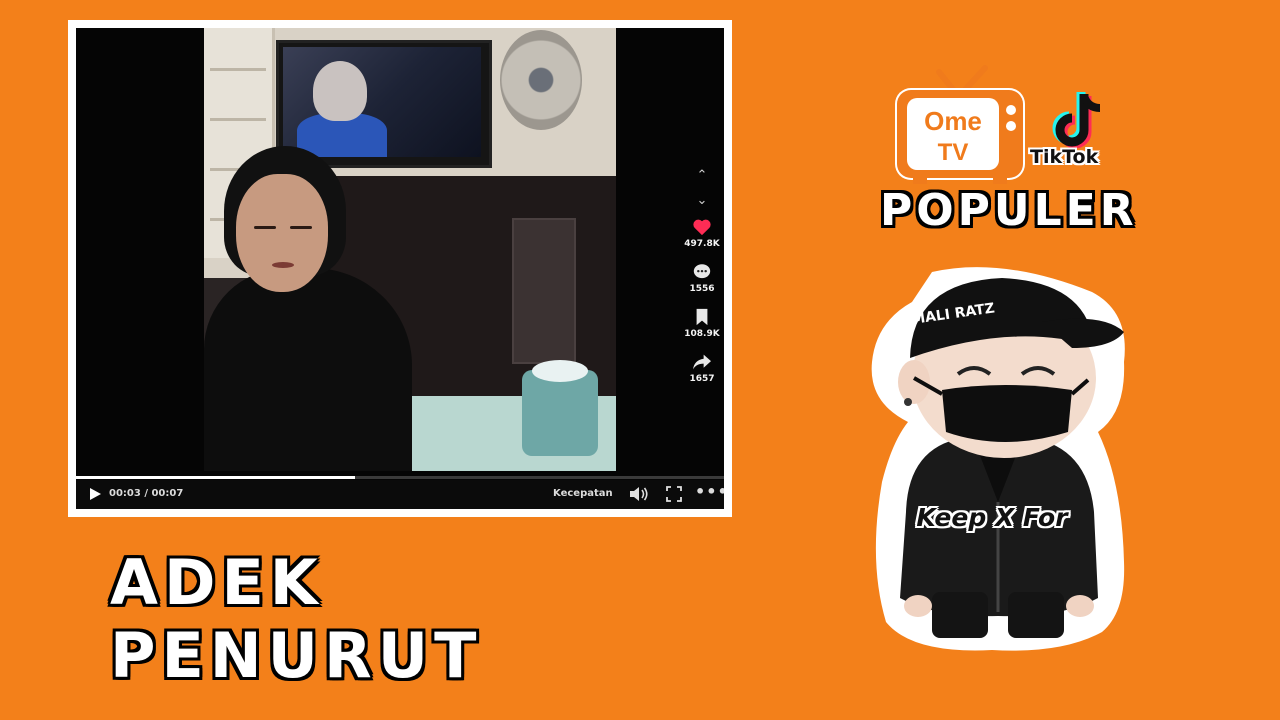 Image resolution: width=1280 pixels, height=720 pixels. What do you see at coordinates (95, 494) in the screenshot?
I see `play-icon` at bounding box center [95, 494].